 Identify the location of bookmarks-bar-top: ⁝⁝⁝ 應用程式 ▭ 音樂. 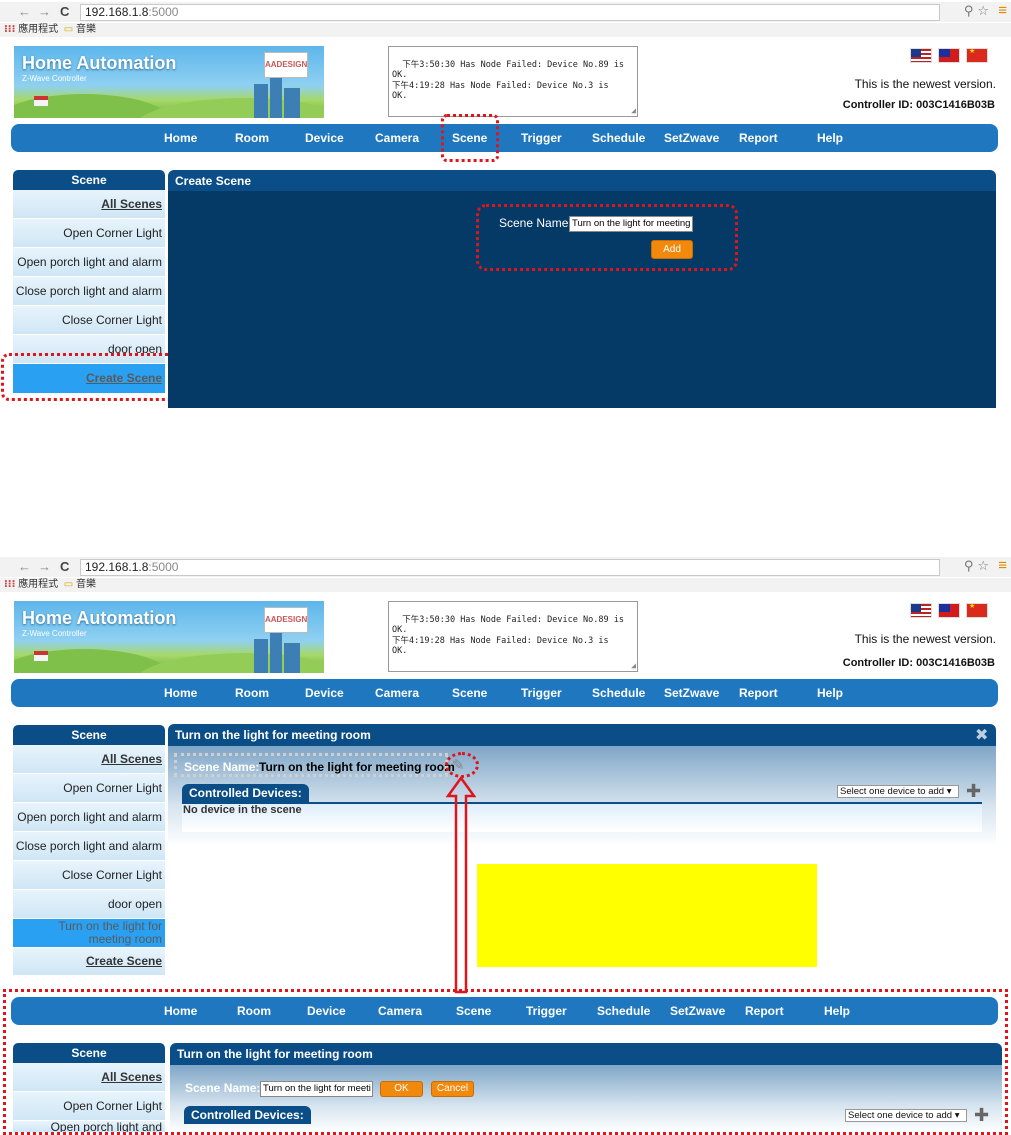
(505, 30).